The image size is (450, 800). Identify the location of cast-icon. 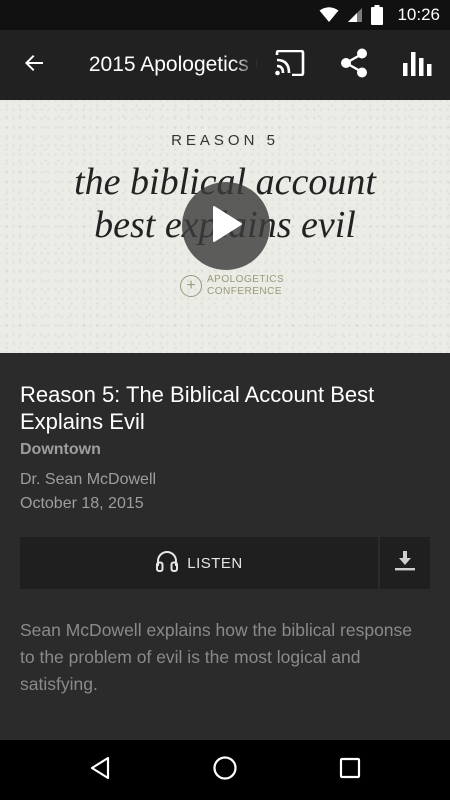
(290, 65).